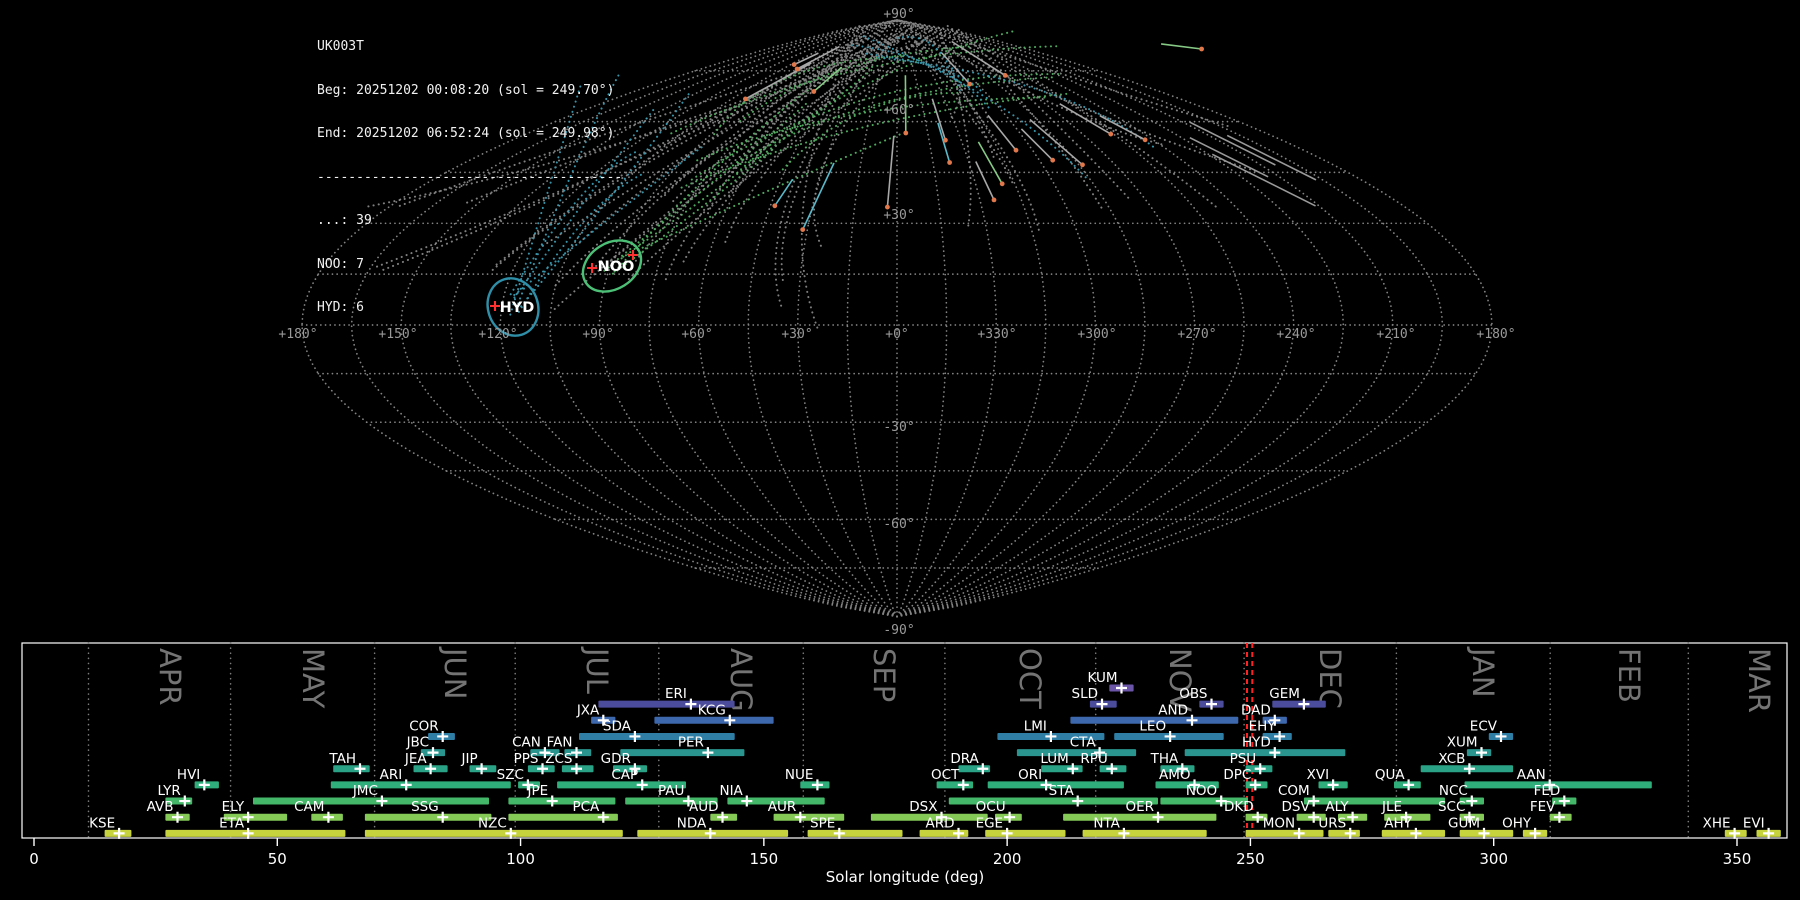 The image size is (1800, 900). Describe the element at coordinates (340, 307) in the screenshot. I see `count-hyd: HYD: 6` at that location.